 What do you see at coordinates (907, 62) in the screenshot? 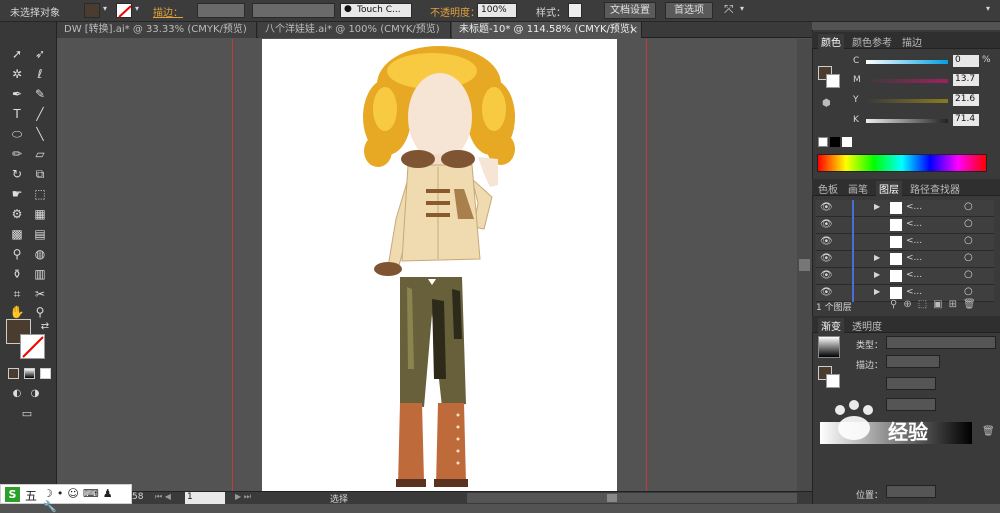
I see `slider-c` at bounding box center [907, 62].